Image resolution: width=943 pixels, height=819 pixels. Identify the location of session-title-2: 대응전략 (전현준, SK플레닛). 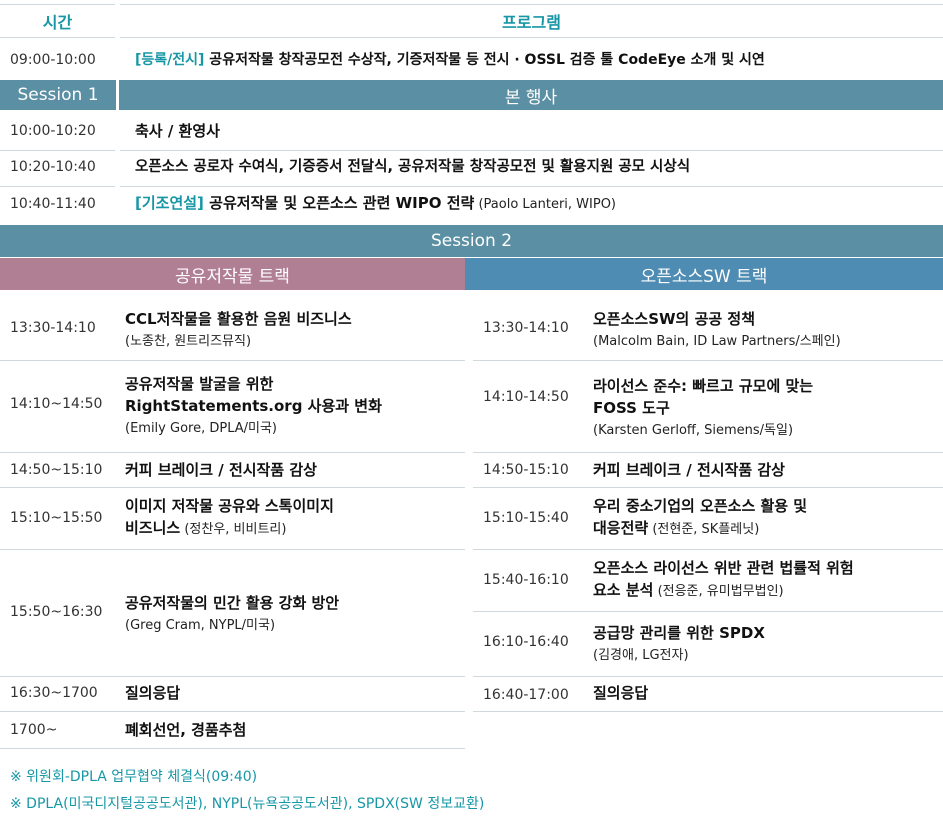
(676, 529).